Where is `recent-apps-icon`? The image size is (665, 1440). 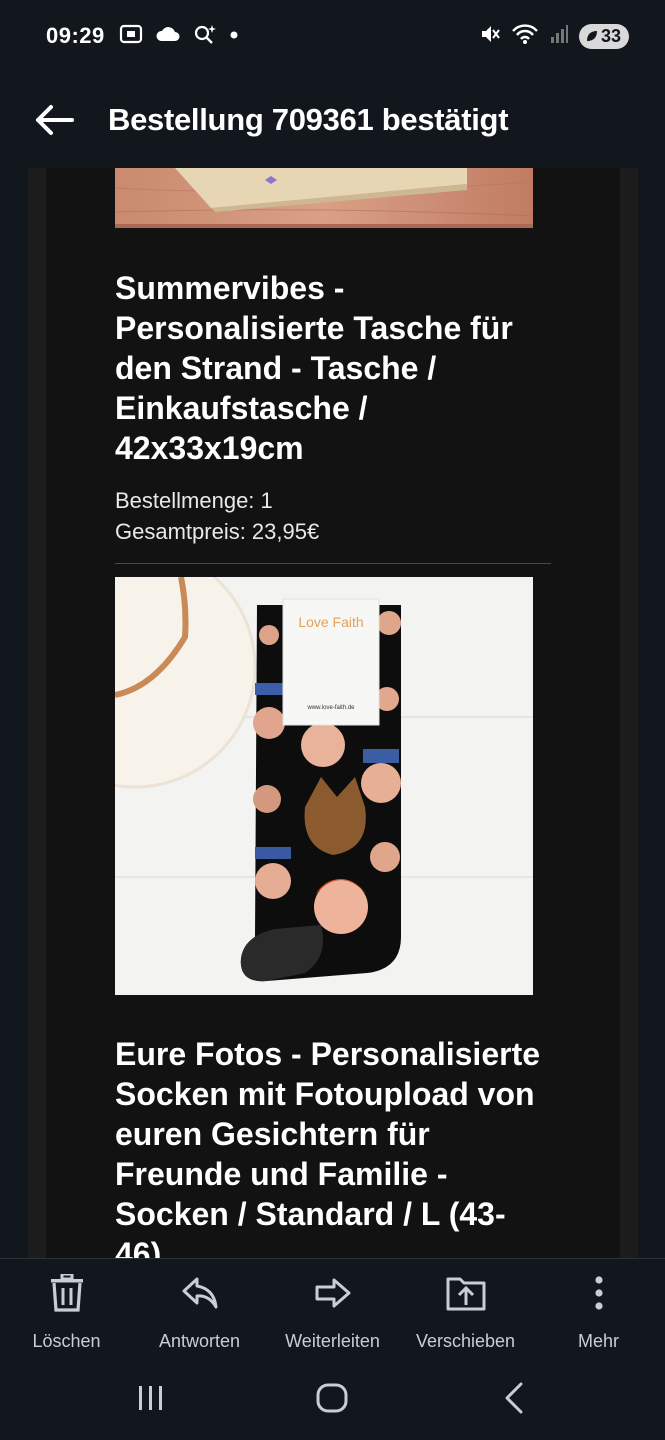
recent-apps-icon is located at coordinates (150, 1398).